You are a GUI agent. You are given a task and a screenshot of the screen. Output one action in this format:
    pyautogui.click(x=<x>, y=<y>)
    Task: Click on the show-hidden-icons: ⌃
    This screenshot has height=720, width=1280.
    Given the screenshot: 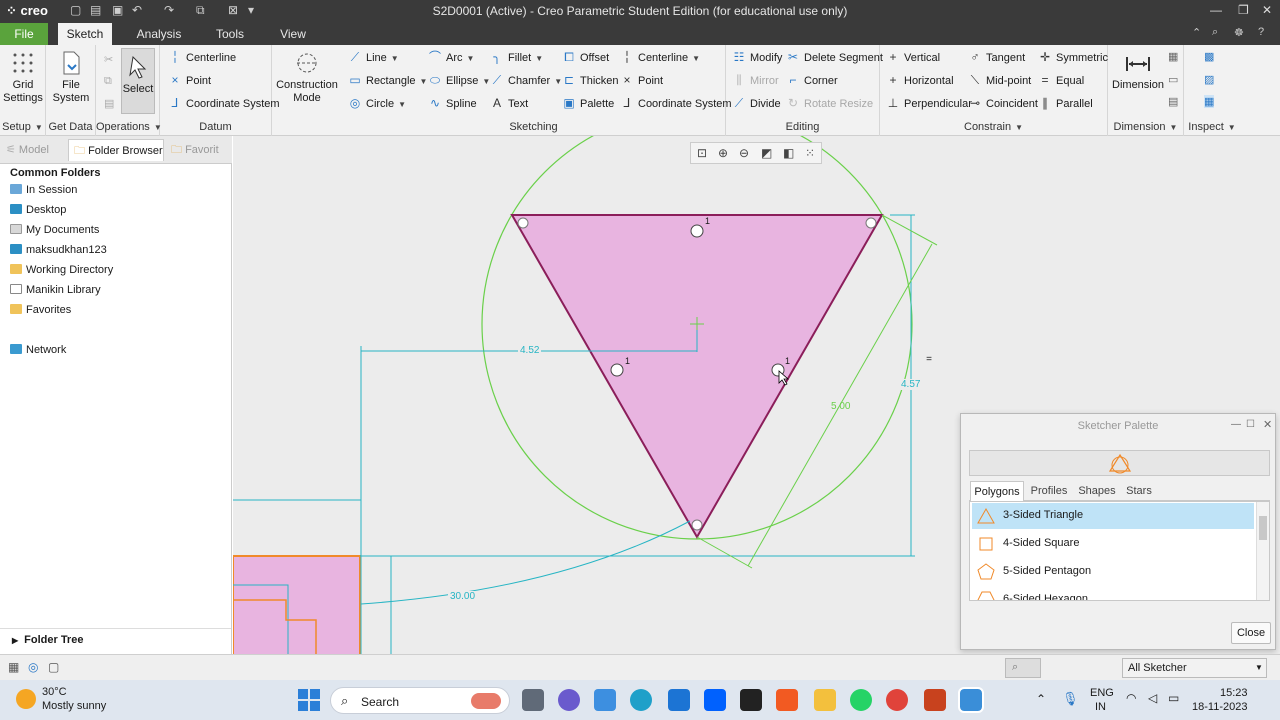 What is the action you would take?
    pyautogui.click(x=1041, y=699)
    